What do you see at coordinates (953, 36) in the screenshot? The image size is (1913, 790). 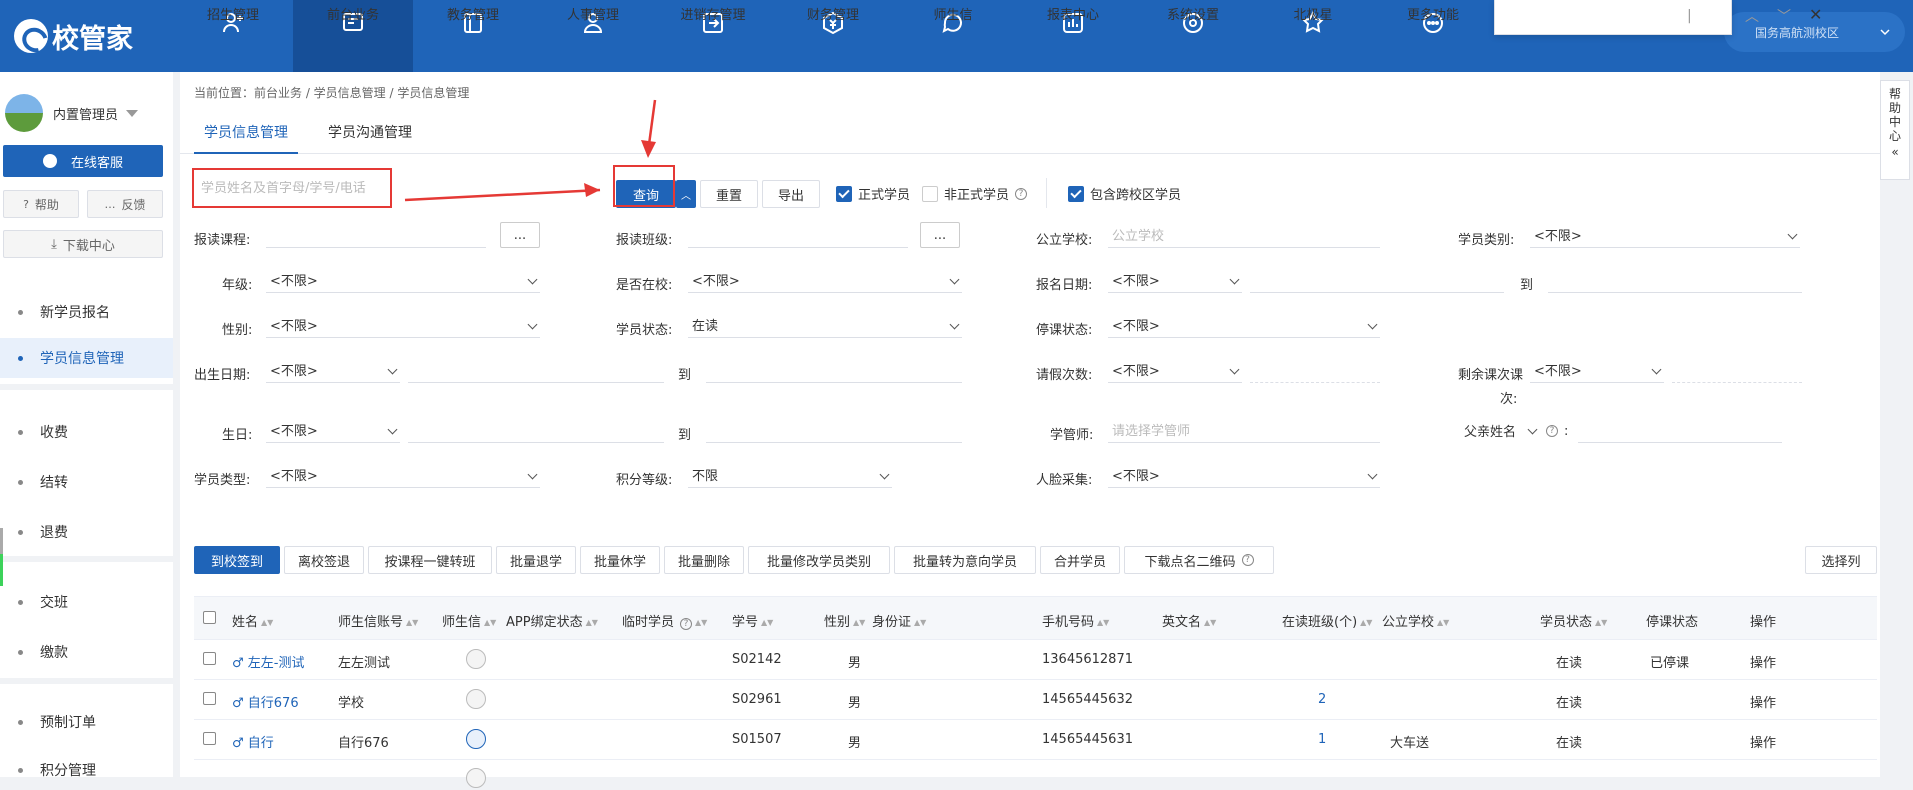 I see `nav-messenger: 师生信` at bounding box center [953, 36].